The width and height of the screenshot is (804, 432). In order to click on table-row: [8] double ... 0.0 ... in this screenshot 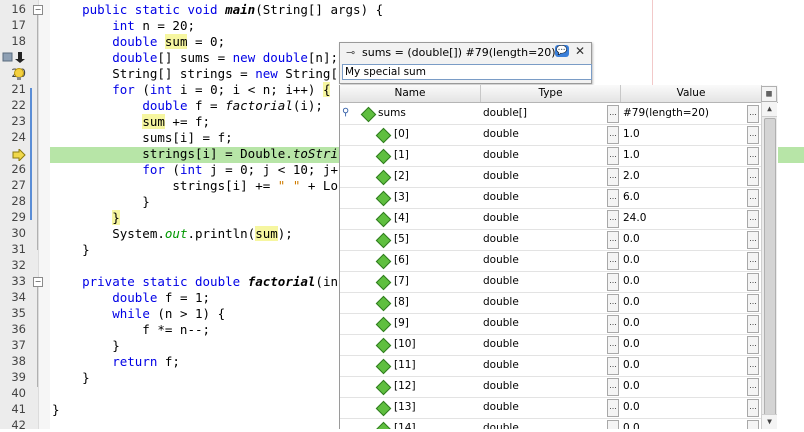, I will do `click(551, 303)`.